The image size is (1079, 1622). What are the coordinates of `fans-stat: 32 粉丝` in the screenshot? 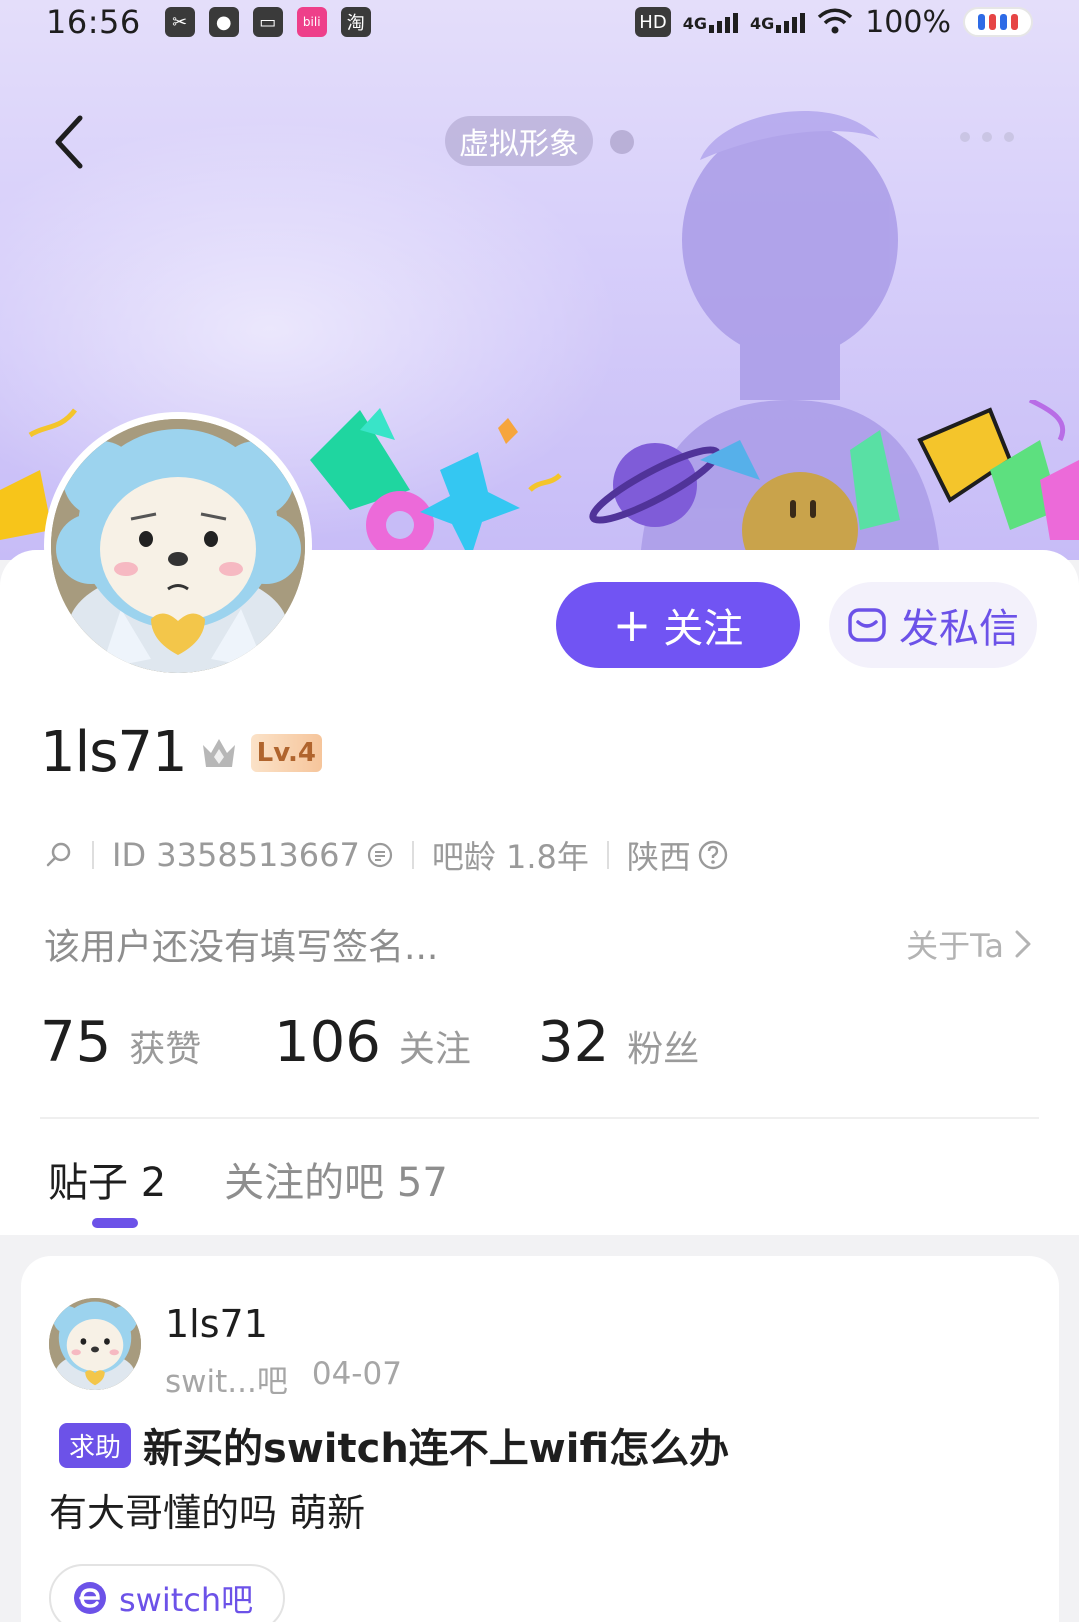 It's located at (618, 1042).